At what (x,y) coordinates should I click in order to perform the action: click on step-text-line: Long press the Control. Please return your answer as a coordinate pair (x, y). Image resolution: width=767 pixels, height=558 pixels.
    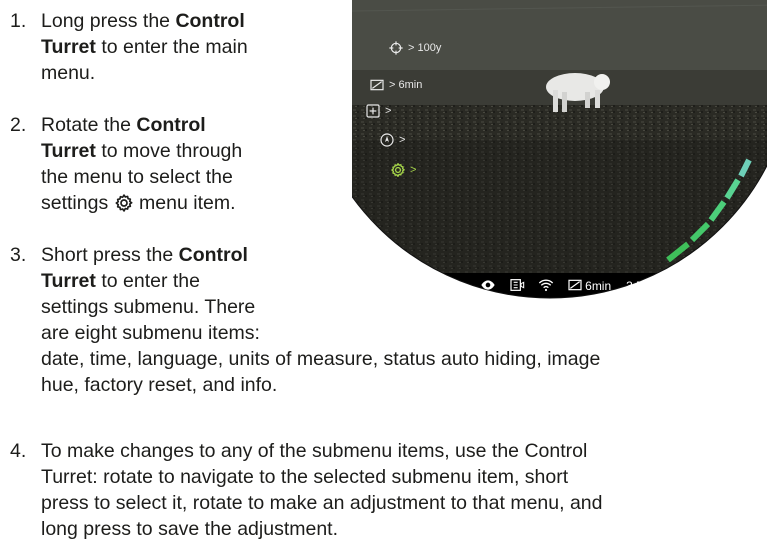
    Looking at the image, I should click on (143, 21).